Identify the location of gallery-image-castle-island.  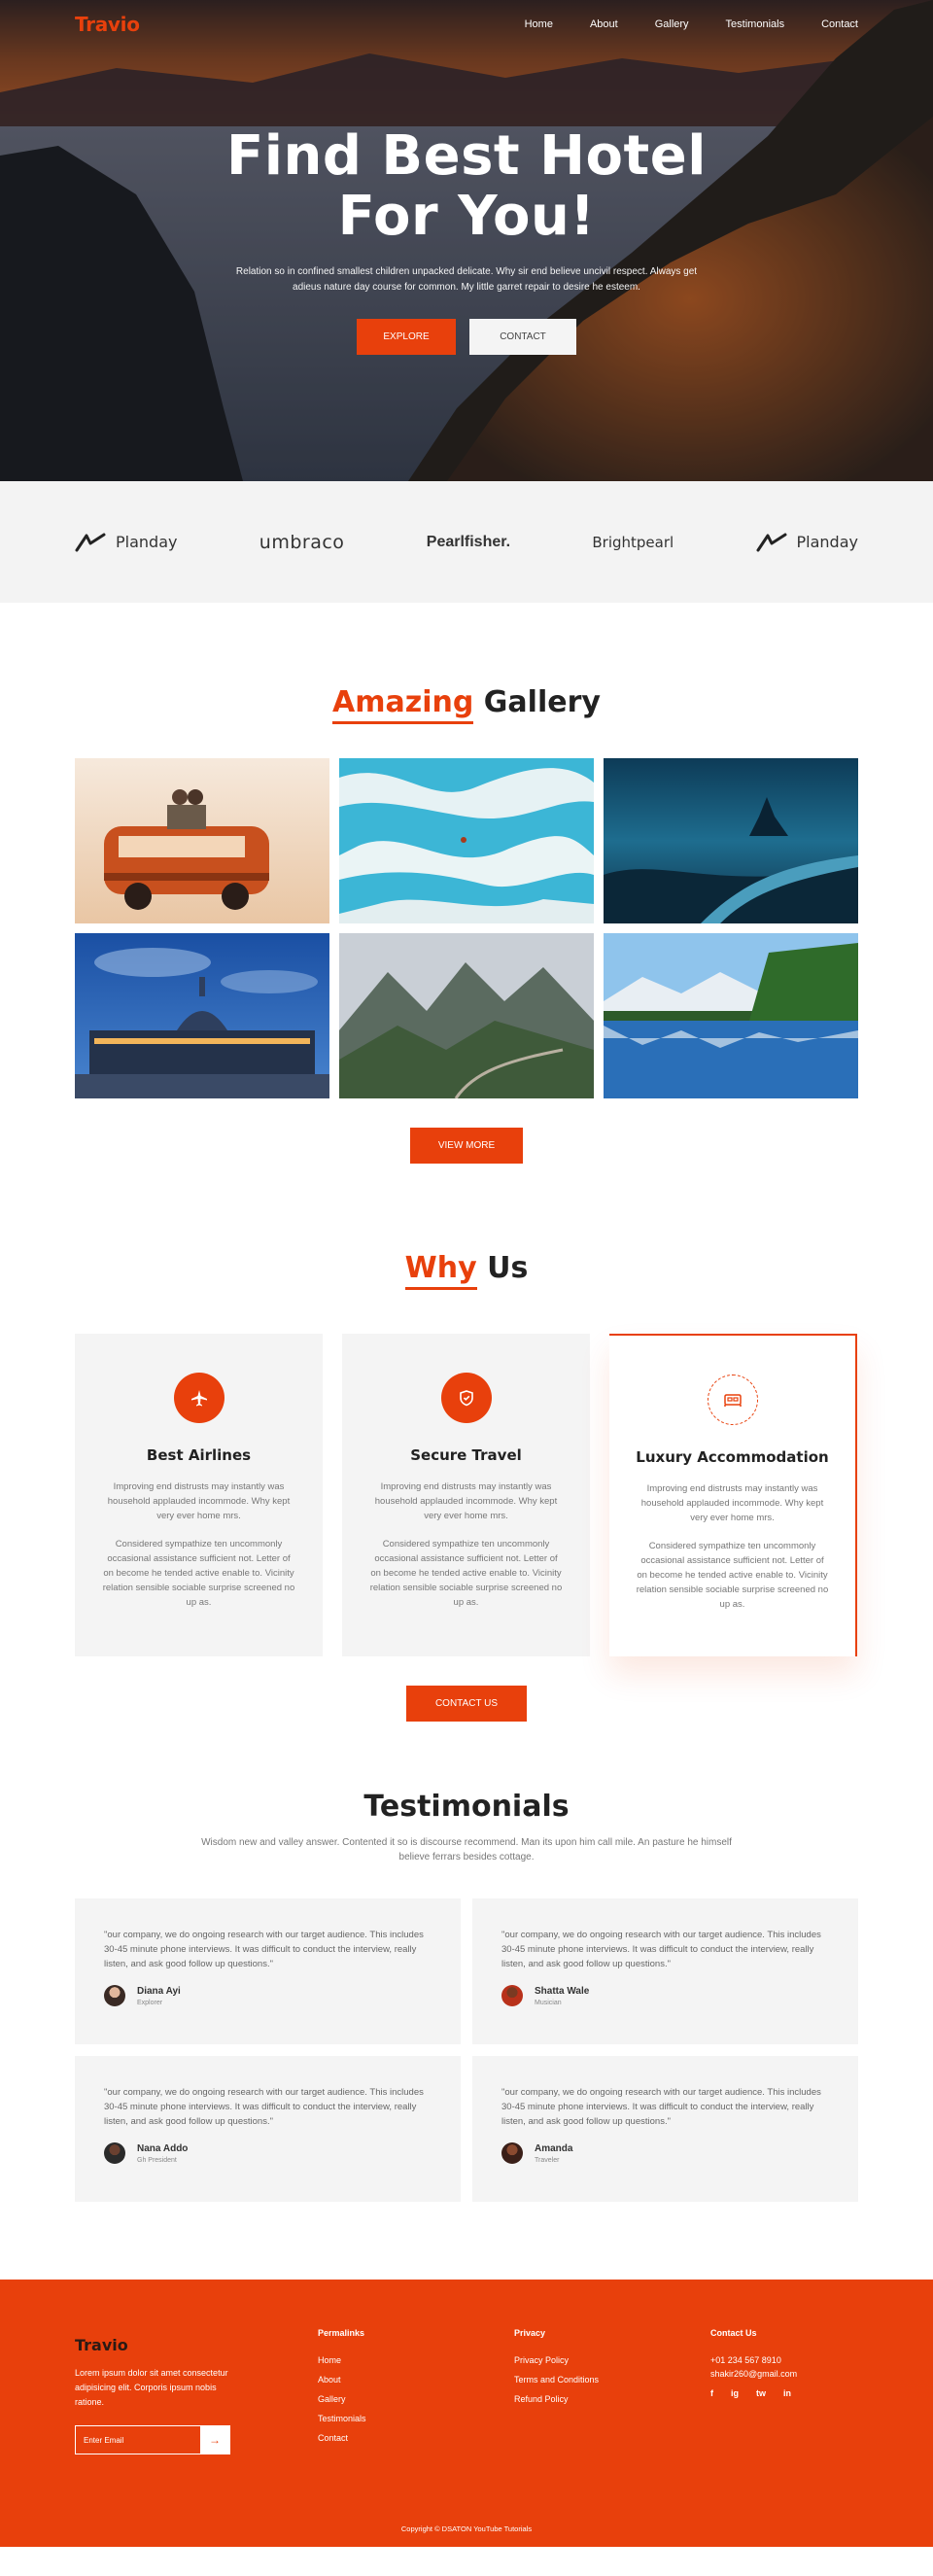
(731, 840).